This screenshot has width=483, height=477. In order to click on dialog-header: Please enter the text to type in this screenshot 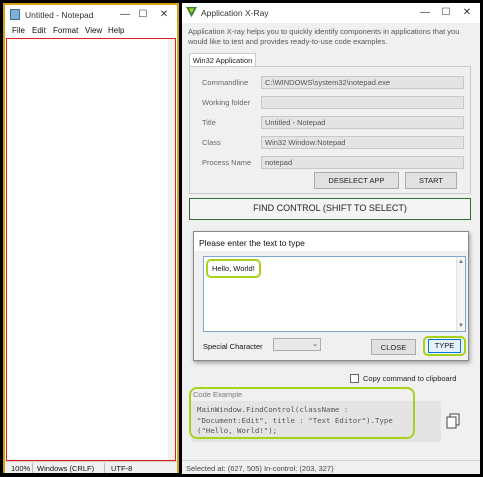, I will do `click(331, 241)`.